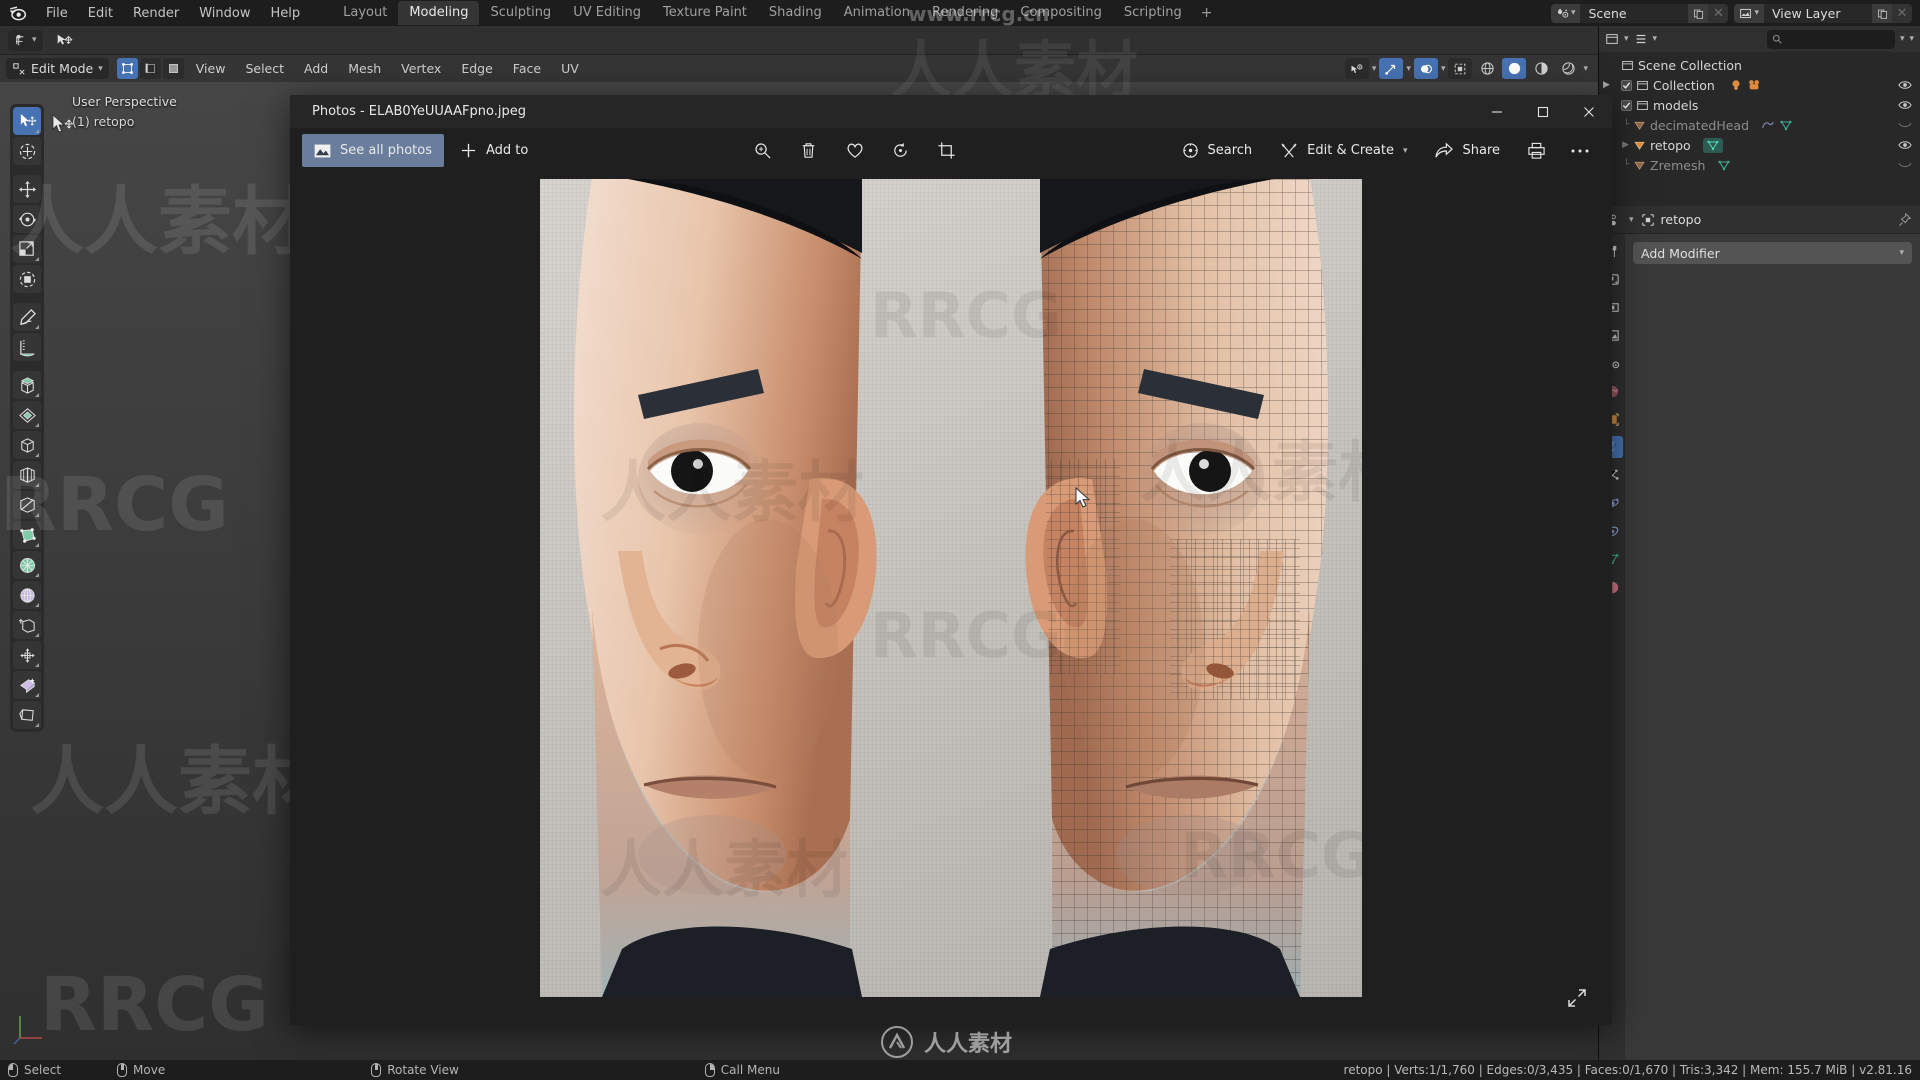 The height and width of the screenshot is (1080, 1920). Describe the element at coordinates (373, 150) in the screenshot. I see `see-all-photos-button: See all photos` at that location.